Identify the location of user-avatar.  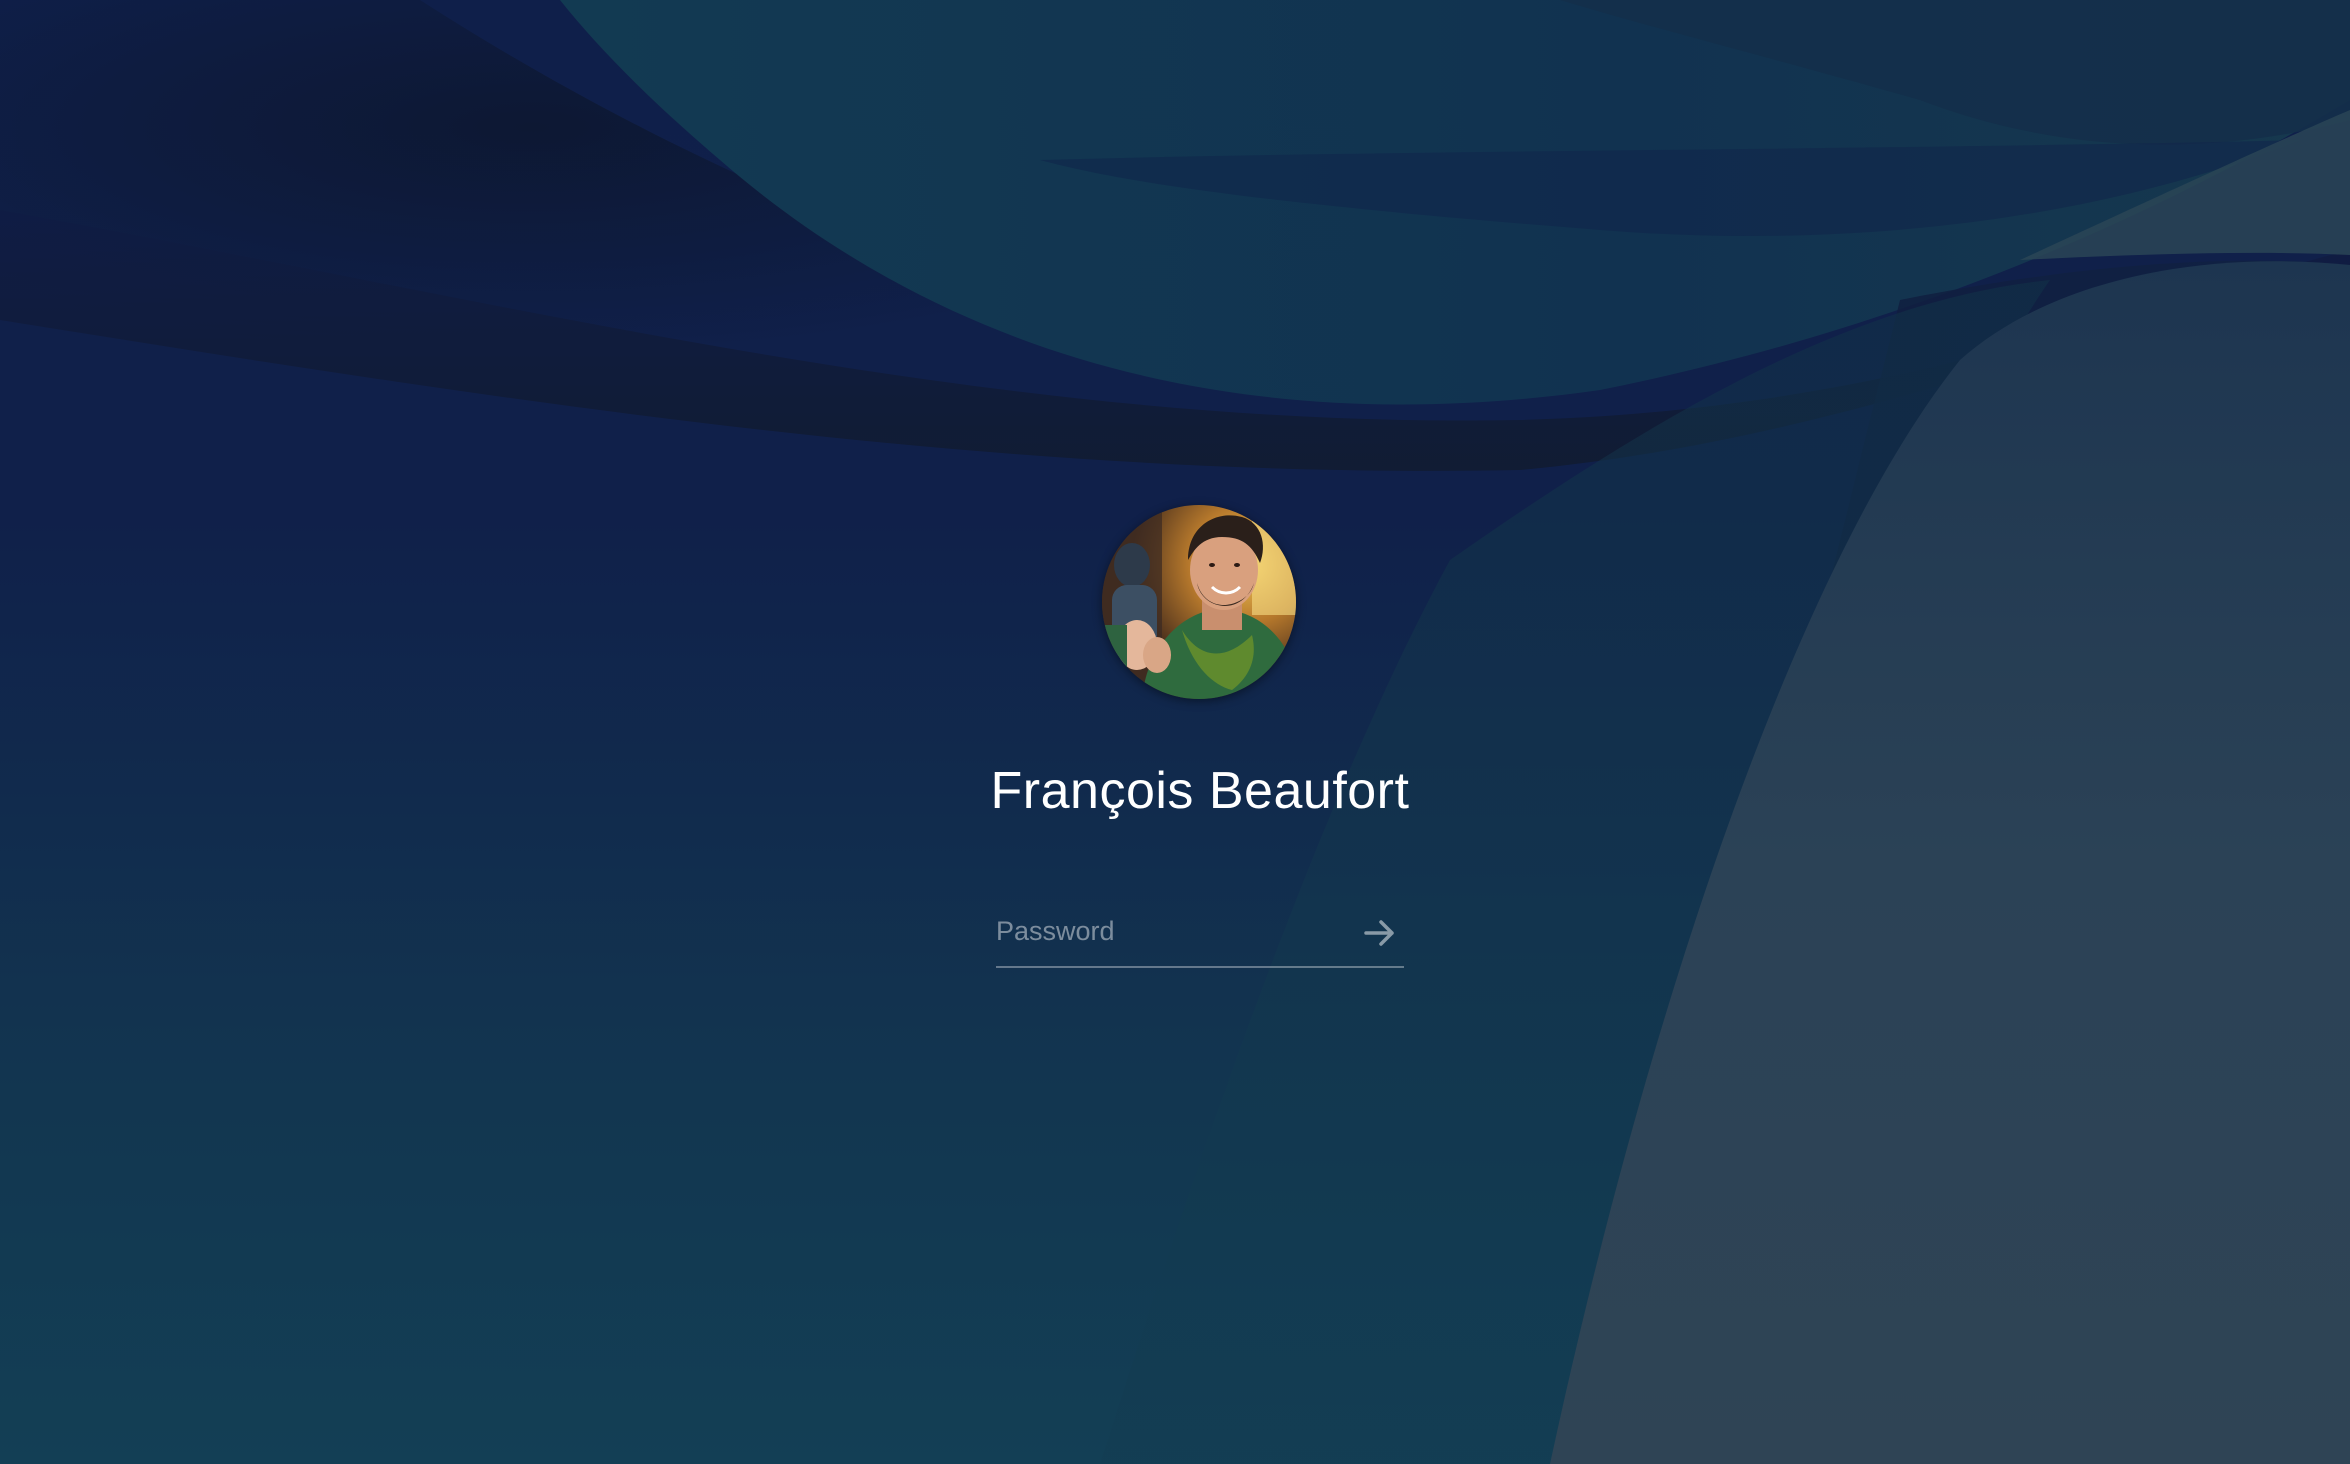
(1199, 602).